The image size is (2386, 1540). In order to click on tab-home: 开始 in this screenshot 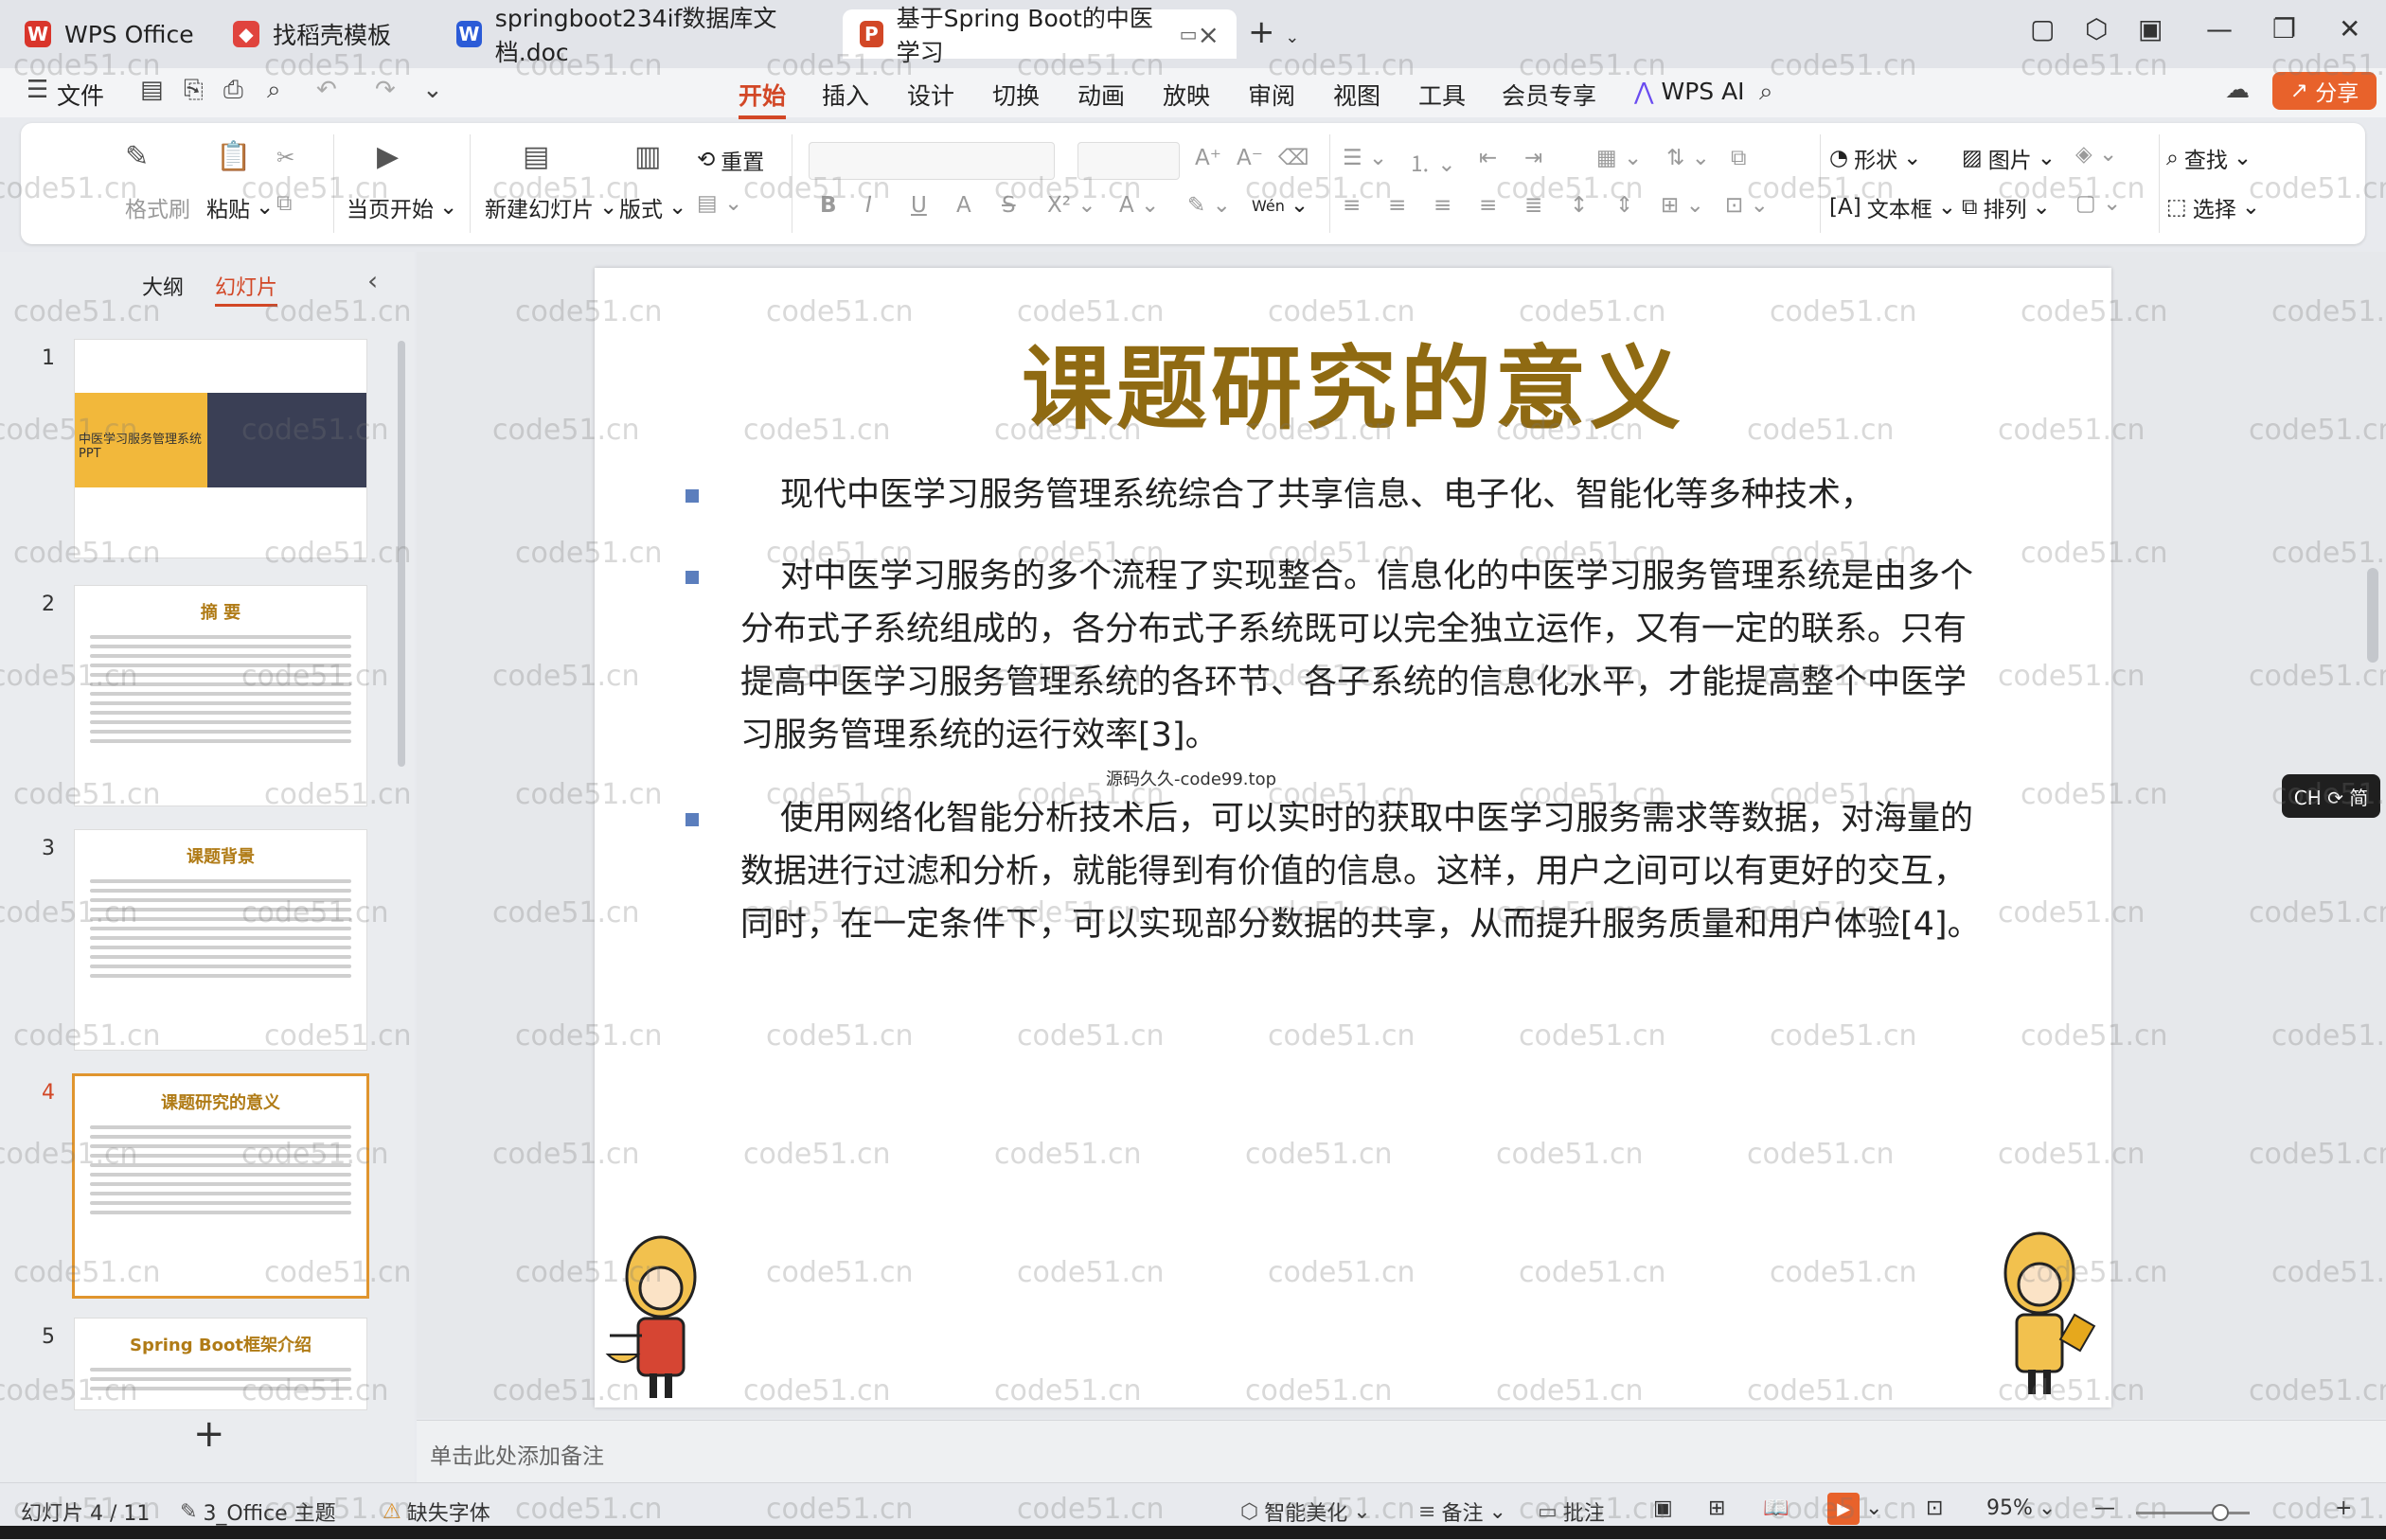, I will do `click(763, 98)`.